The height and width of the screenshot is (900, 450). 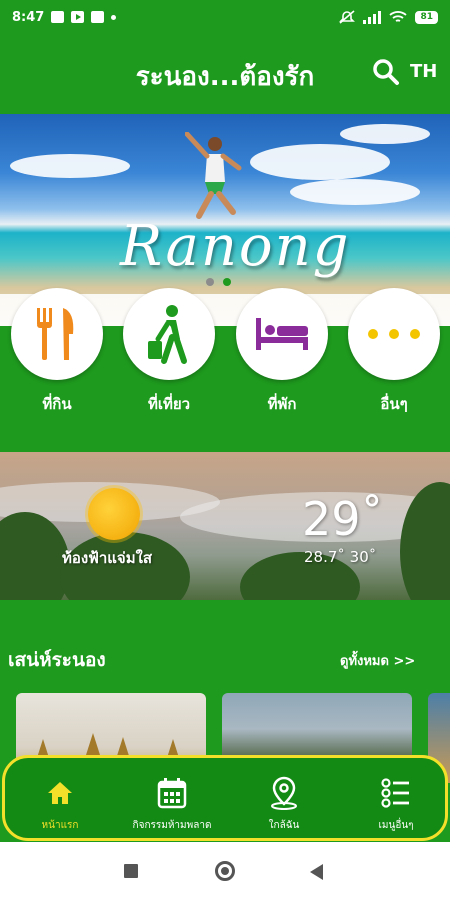 I want to click on fork-knife-icon, so click(x=55, y=334).